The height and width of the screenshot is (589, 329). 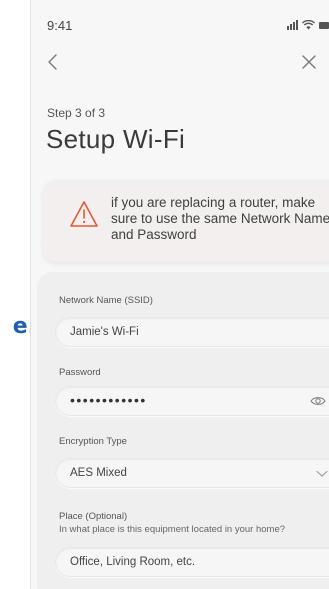 I want to click on close-button, so click(x=309, y=62).